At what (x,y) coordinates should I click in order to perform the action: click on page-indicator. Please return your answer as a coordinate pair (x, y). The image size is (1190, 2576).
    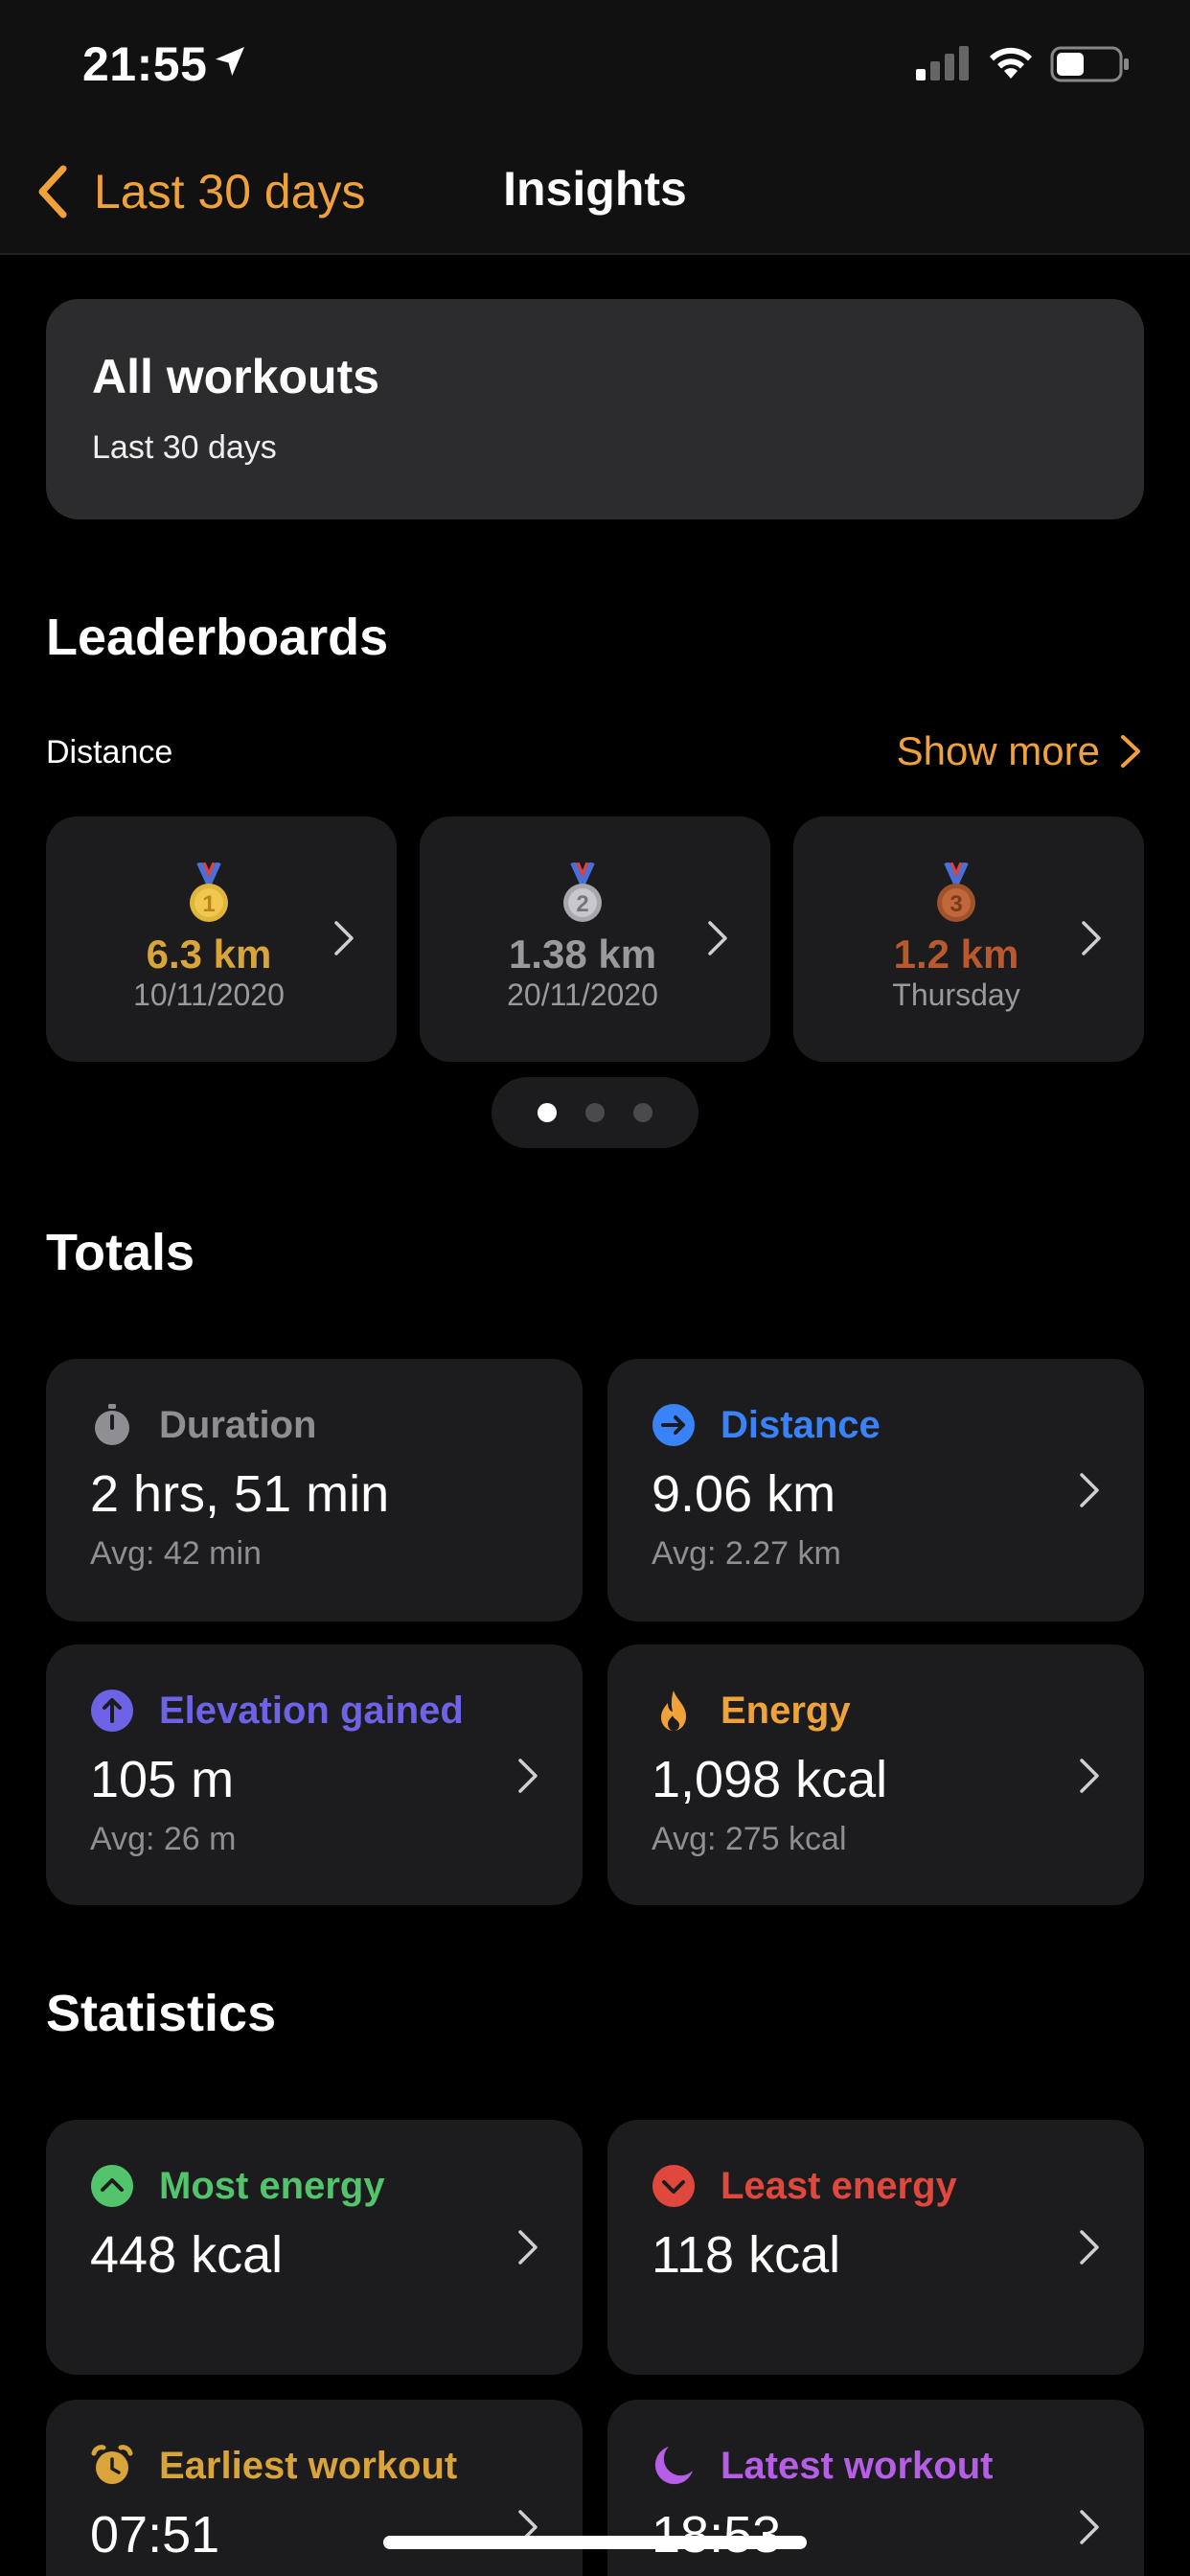
    Looking at the image, I should click on (595, 1112).